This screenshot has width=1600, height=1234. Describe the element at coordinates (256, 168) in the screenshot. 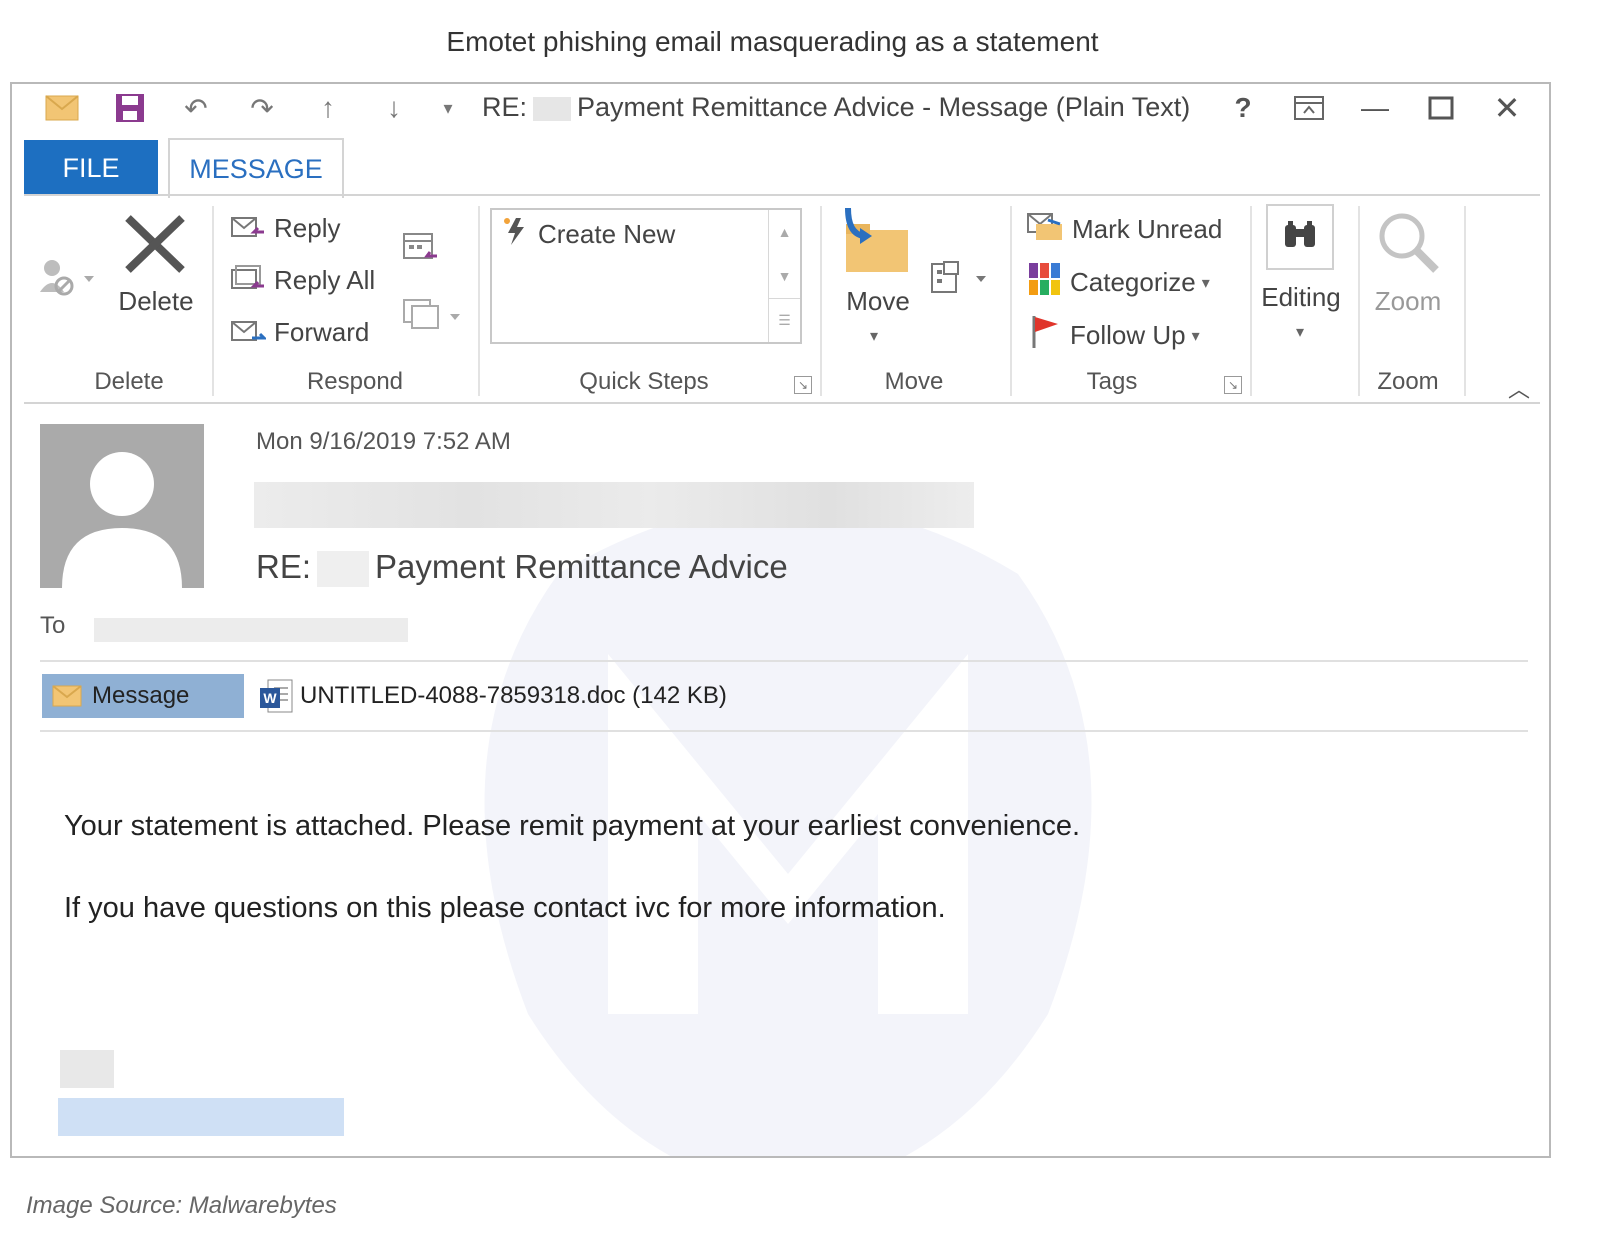

I see `tab-message: MESSAGE` at that location.